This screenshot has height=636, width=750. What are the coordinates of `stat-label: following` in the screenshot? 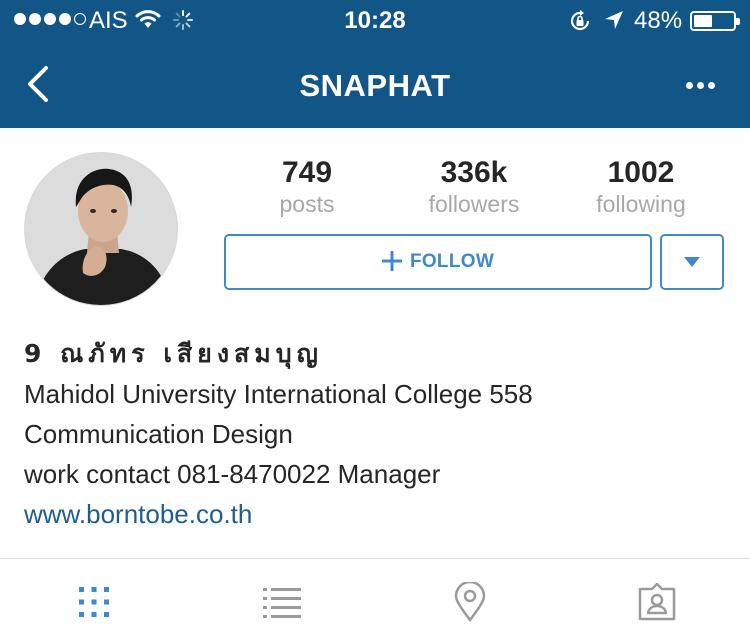 It's located at (641, 204).